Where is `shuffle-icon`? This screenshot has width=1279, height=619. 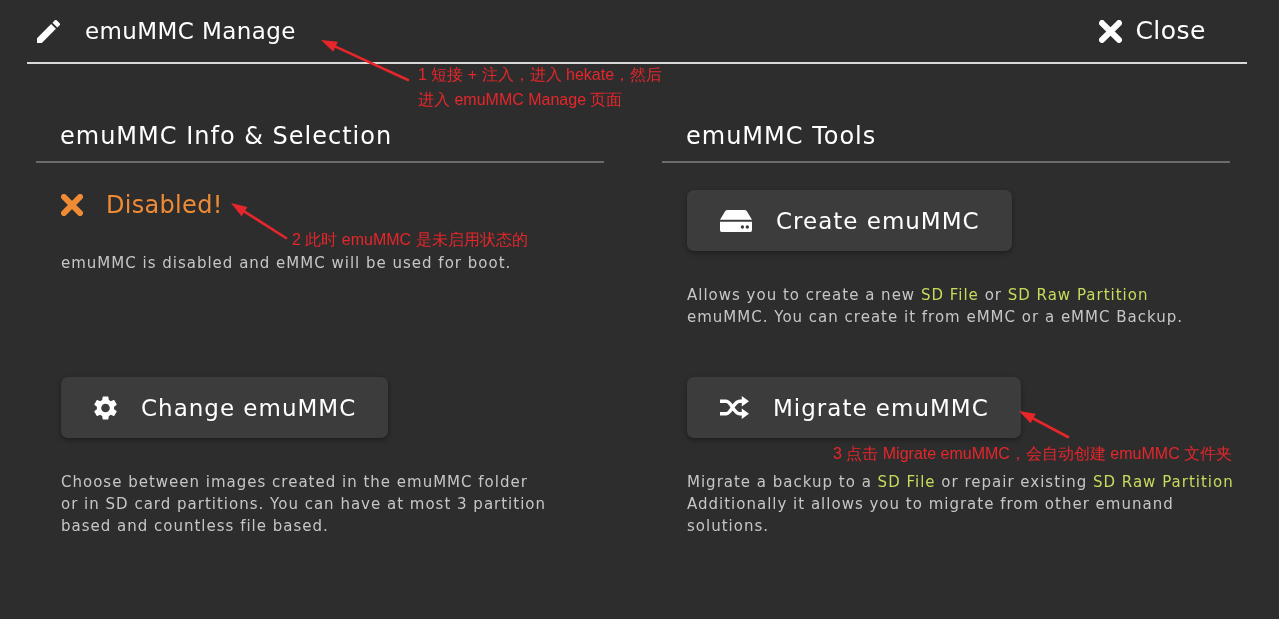 shuffle-icon is located at coordinates (734, 407).